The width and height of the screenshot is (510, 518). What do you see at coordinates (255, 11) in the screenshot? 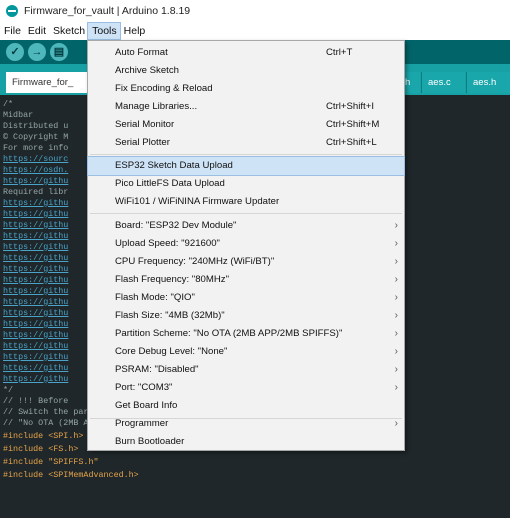
I see `title-bar: Firmware_for_vault | Arduino 1.8.19` at bounding box center [255, 11].